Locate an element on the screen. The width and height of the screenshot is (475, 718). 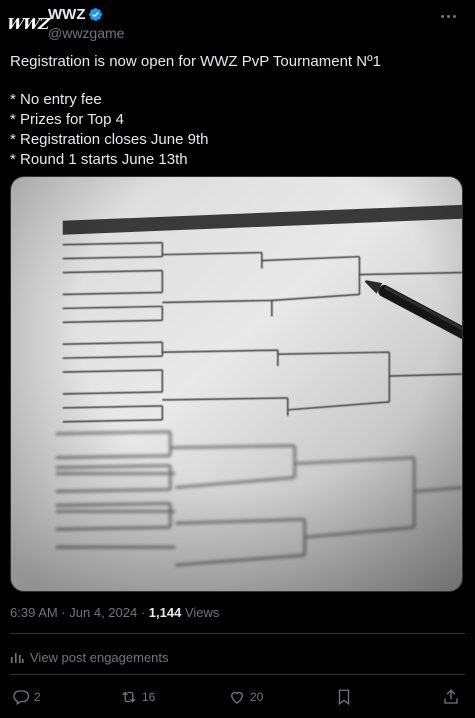
bookmark-icon is located at coordinates (344, 697).